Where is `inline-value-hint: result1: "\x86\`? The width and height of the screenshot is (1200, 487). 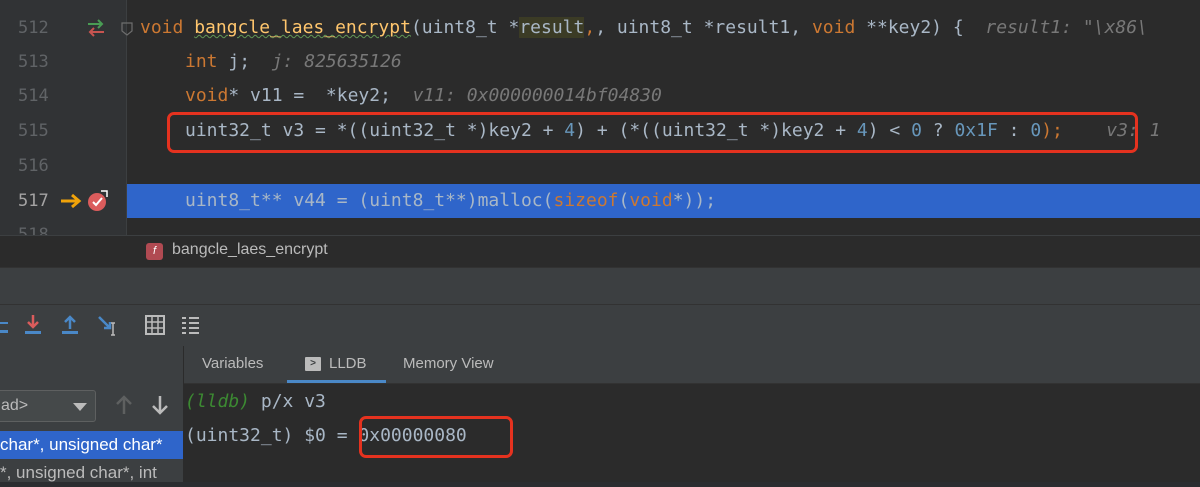 inline-value-hint: result1: "\x86\ is located at coordinates (1066, 27).